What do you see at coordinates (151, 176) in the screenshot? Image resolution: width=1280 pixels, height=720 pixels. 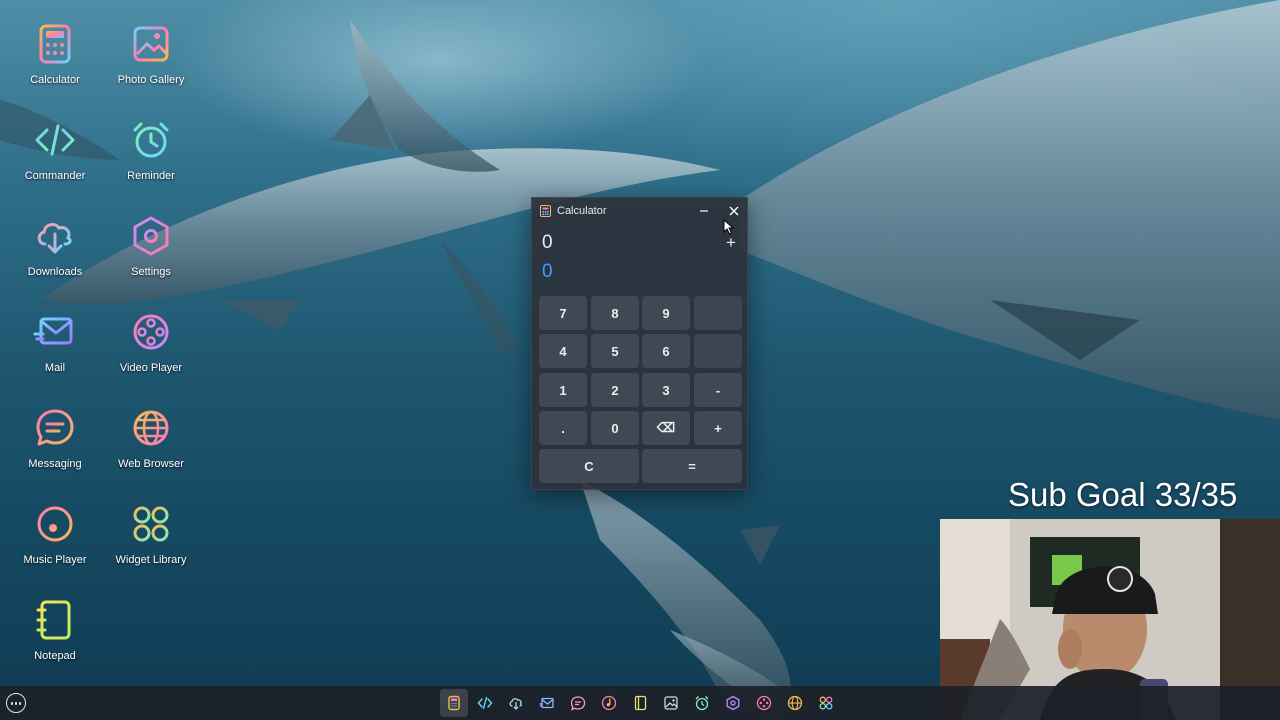 I see `desktop-icon-label: Reminder` at bounding box center [151, 176].